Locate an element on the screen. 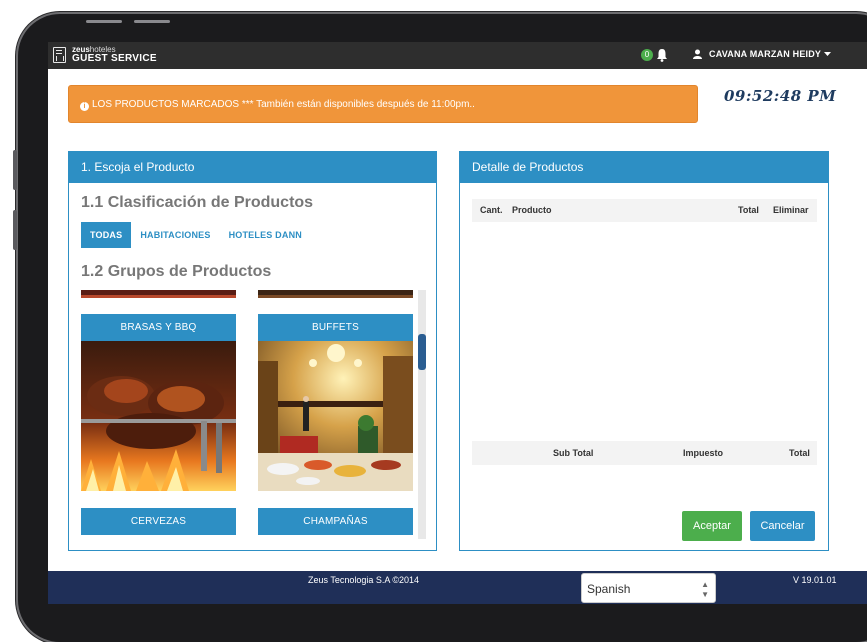 The height and width of the screenshot is (642, 867). groups-scrollbar is located at coordinates (422, 414).